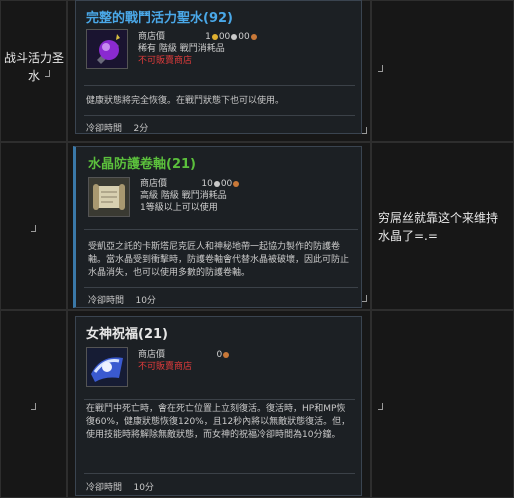 This screenshot has height=498, width=514. I want to click on item-info: 商店價 10 00 高級 階級 戰鬥消耗品 1等級以上可以使用, so click(190, 196).